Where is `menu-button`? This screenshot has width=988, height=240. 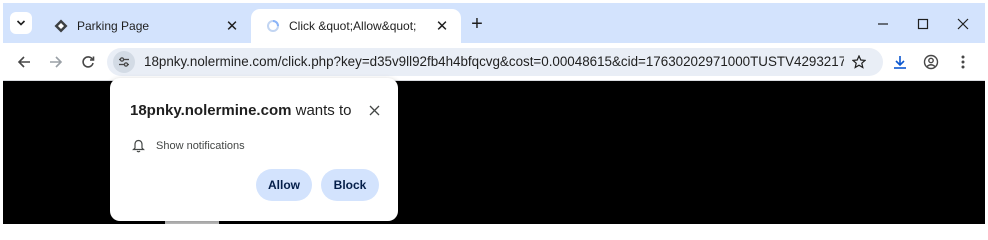 menu-button is located at coordinates (963, 62).